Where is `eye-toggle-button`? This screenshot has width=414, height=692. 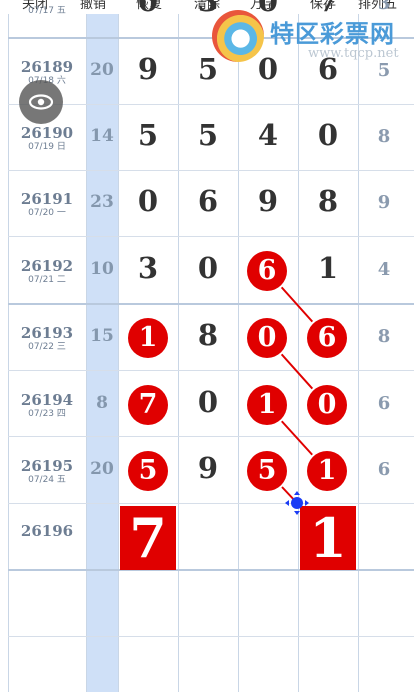
eye-toggle-button is located at coordinates (41, 102).